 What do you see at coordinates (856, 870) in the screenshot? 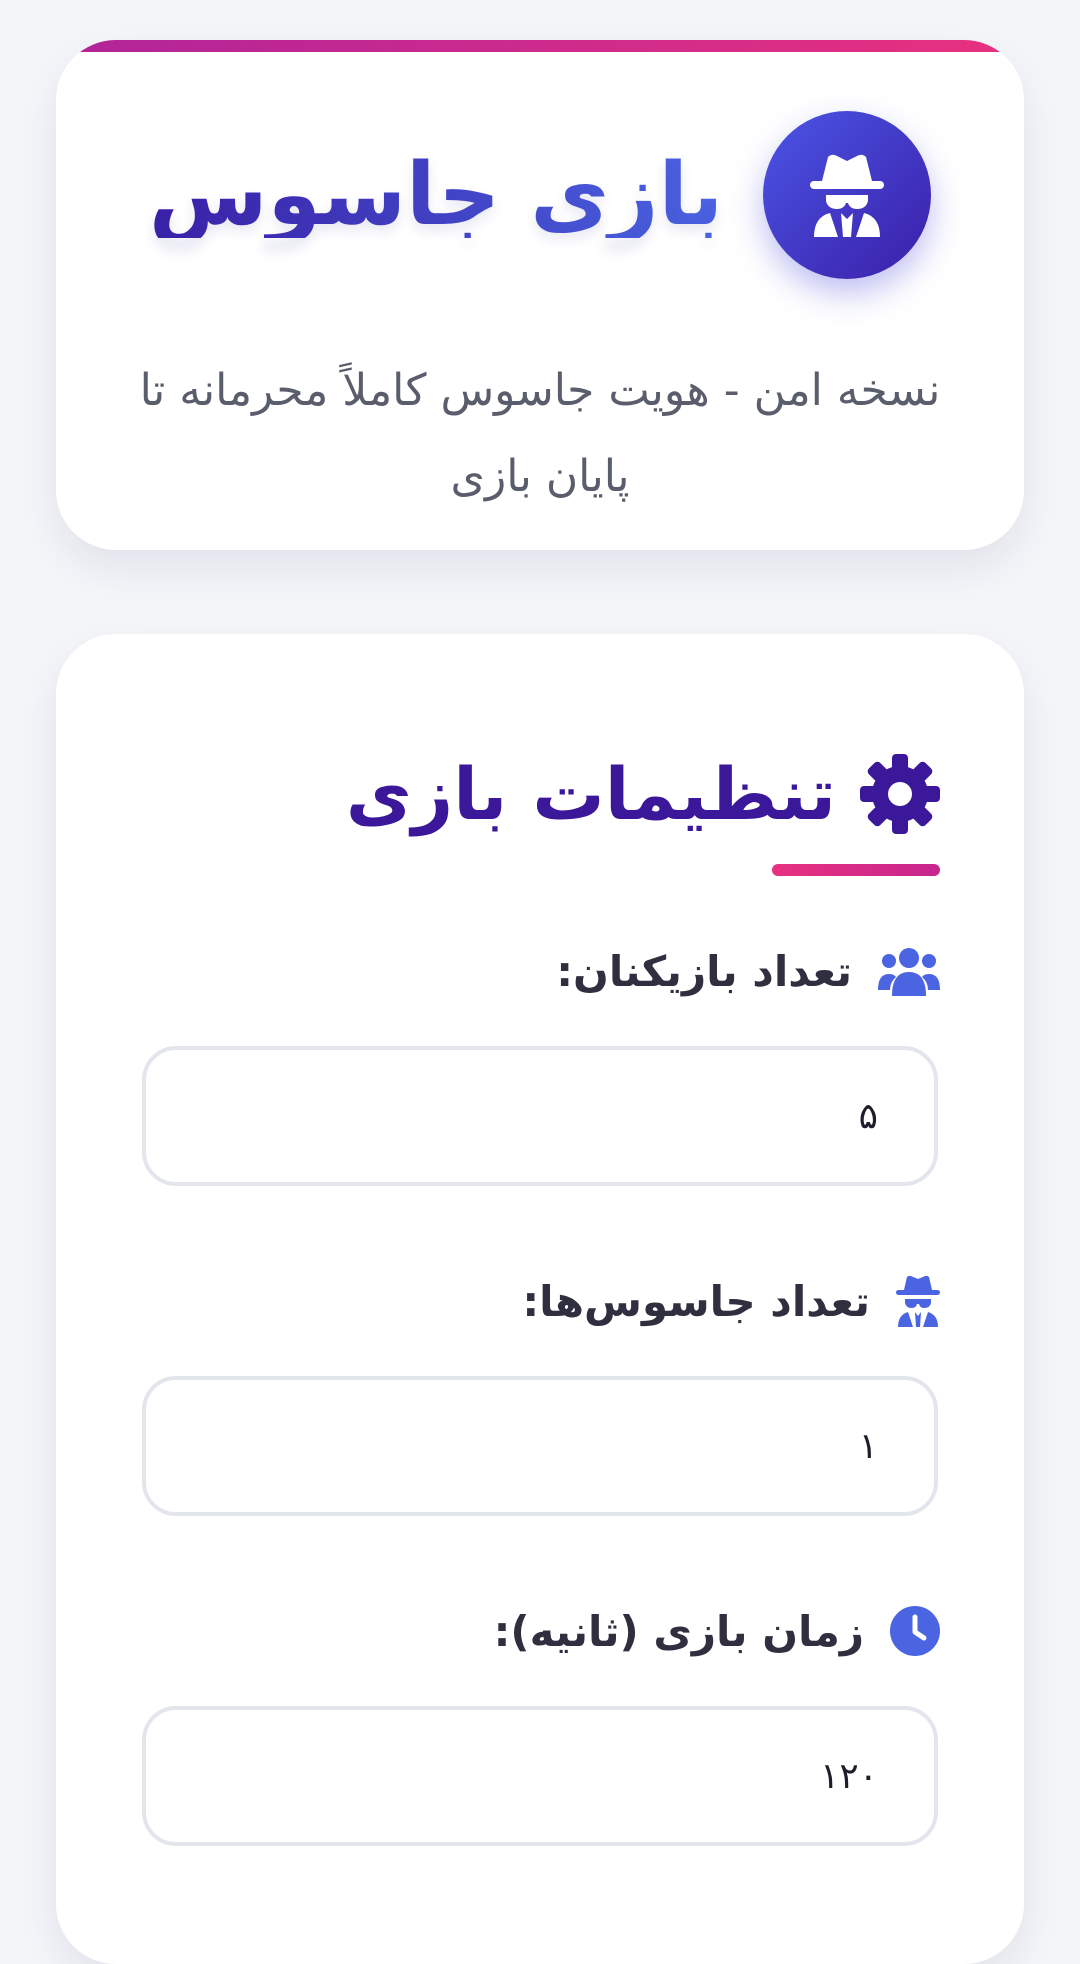
I see `settings-title-underline` at bounding box center [856, 870].